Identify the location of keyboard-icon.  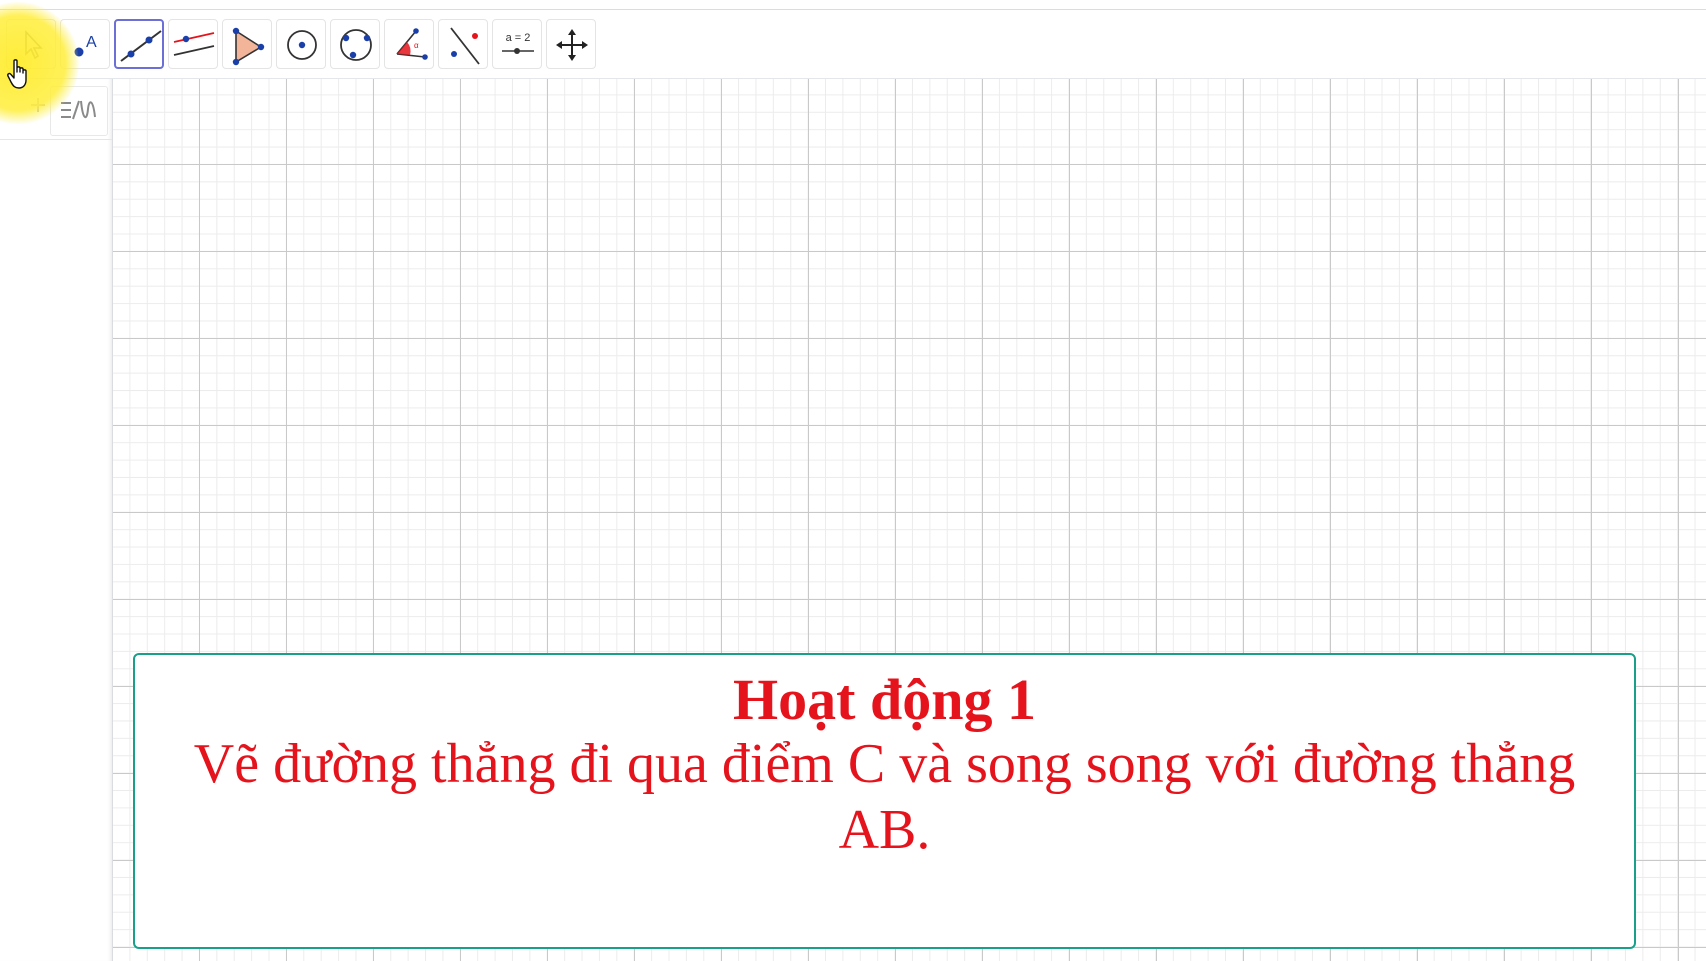
(79, 111).